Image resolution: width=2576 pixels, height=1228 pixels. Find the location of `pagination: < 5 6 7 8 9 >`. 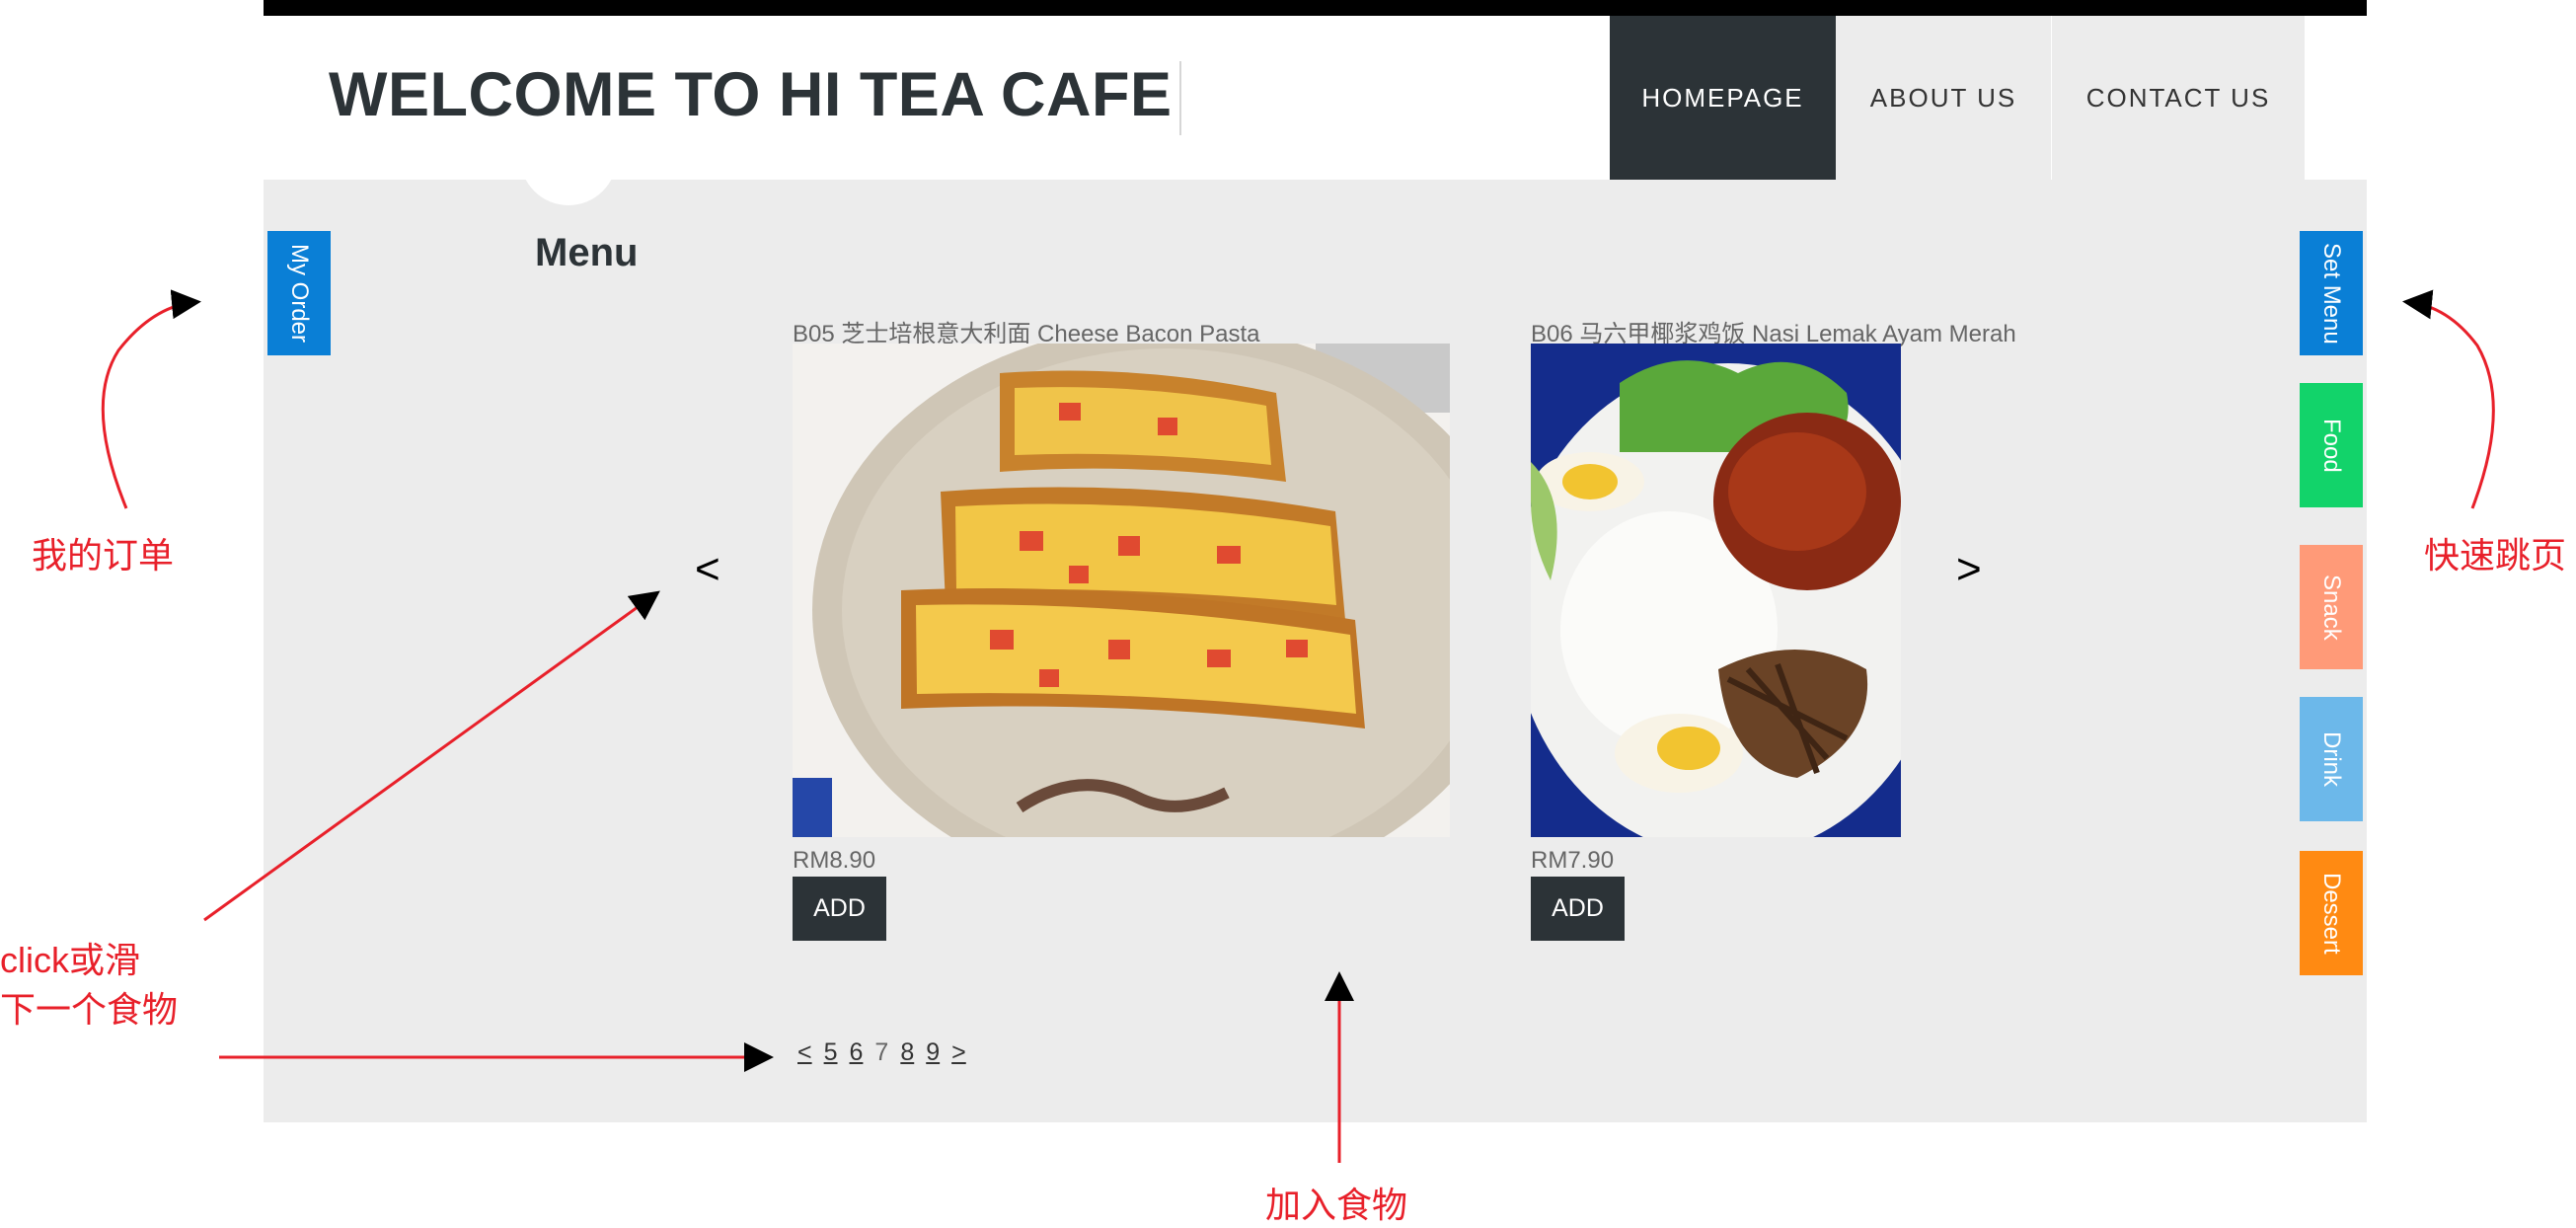

pagination: < 5 6 7 8 9 > is located at coordinates (881, 1052).